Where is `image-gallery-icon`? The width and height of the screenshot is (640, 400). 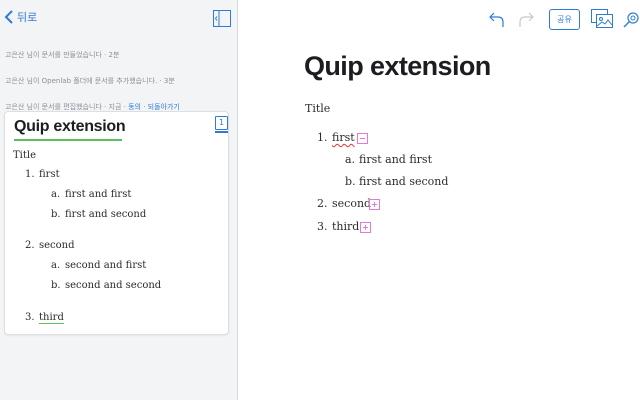 image-gallery-icon is located at coordinates (602, 19).